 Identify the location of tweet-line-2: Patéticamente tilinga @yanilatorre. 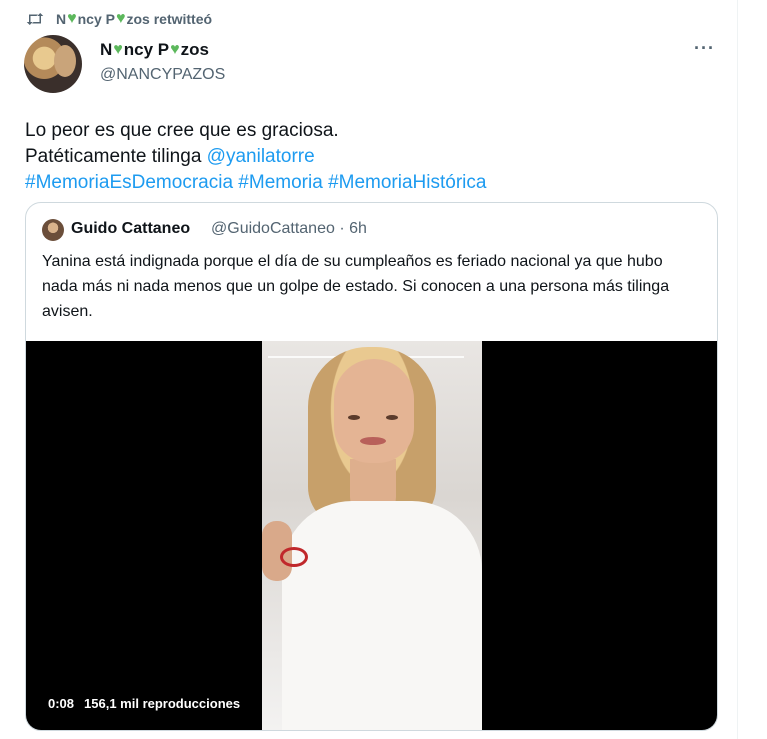
(375, 157).